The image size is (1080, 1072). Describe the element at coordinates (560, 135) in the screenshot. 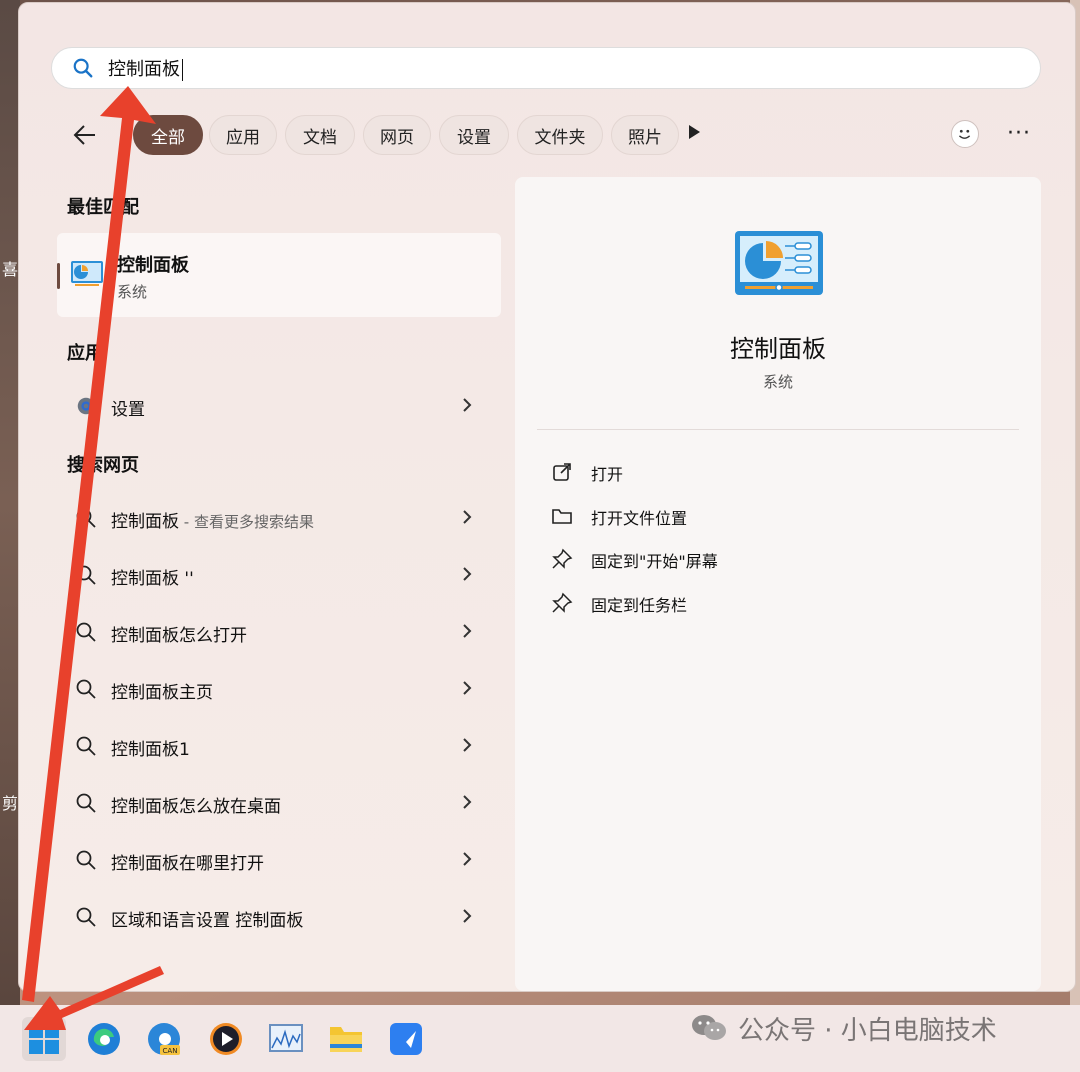

I see `filter-chip-folders: 文件夹` at that location.